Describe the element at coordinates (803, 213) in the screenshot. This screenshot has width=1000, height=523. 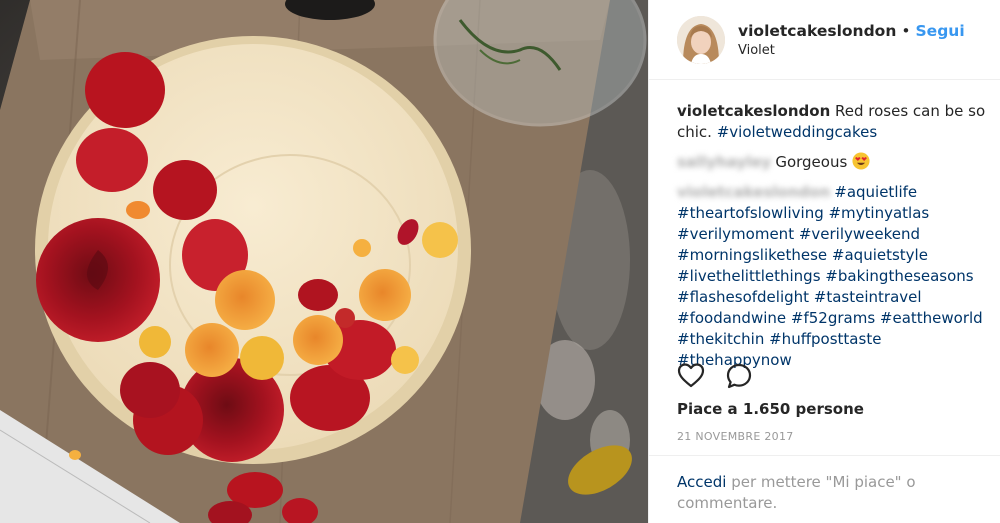
I see `hashtag-line: #theartofslowliving #mytinyatlas` at that location.